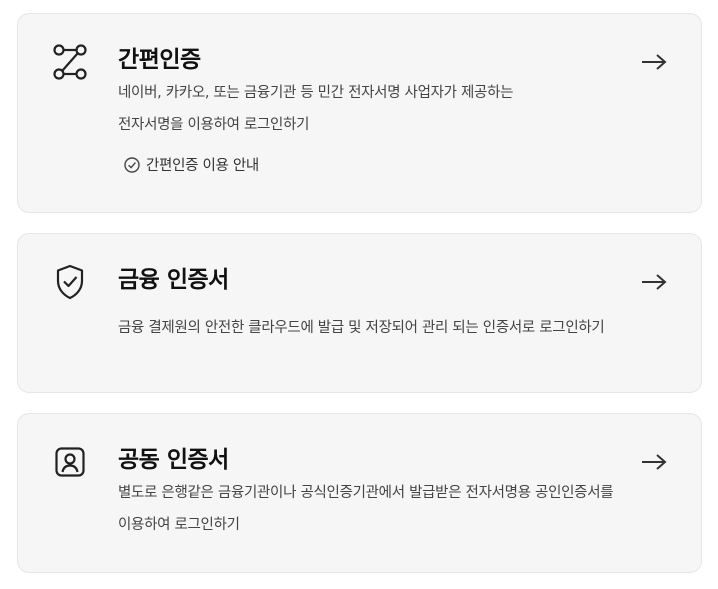  What do you see at coordinates (70, 62) in the screenshot?
I see `route-nodes-icon` at bounding box center [70, 62].